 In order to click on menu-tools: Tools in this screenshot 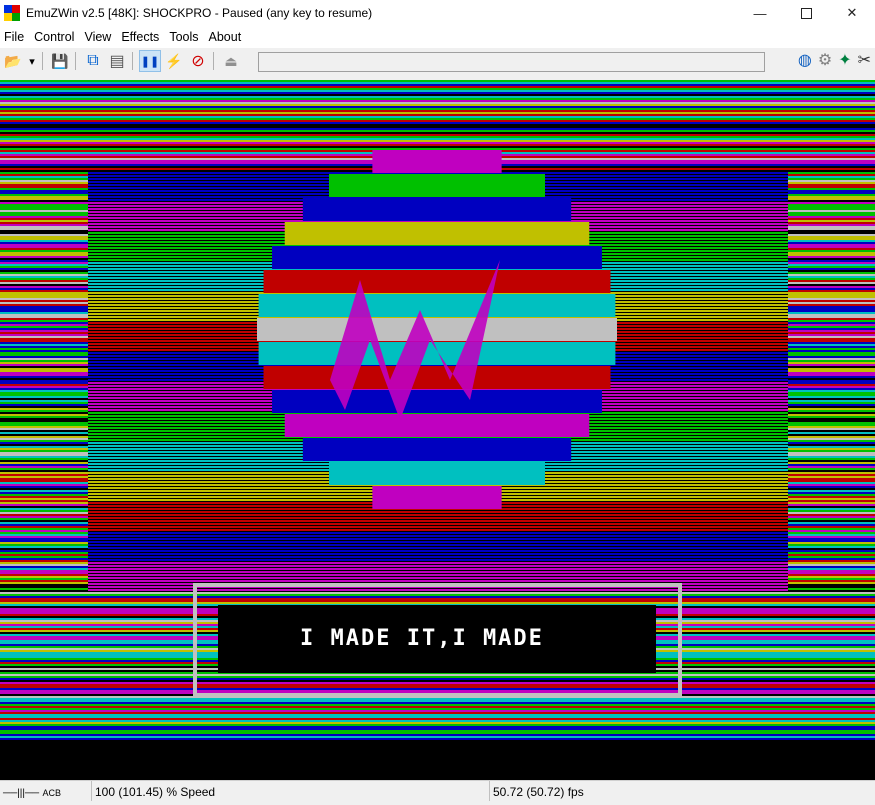, I will do `click(184, 37)`.